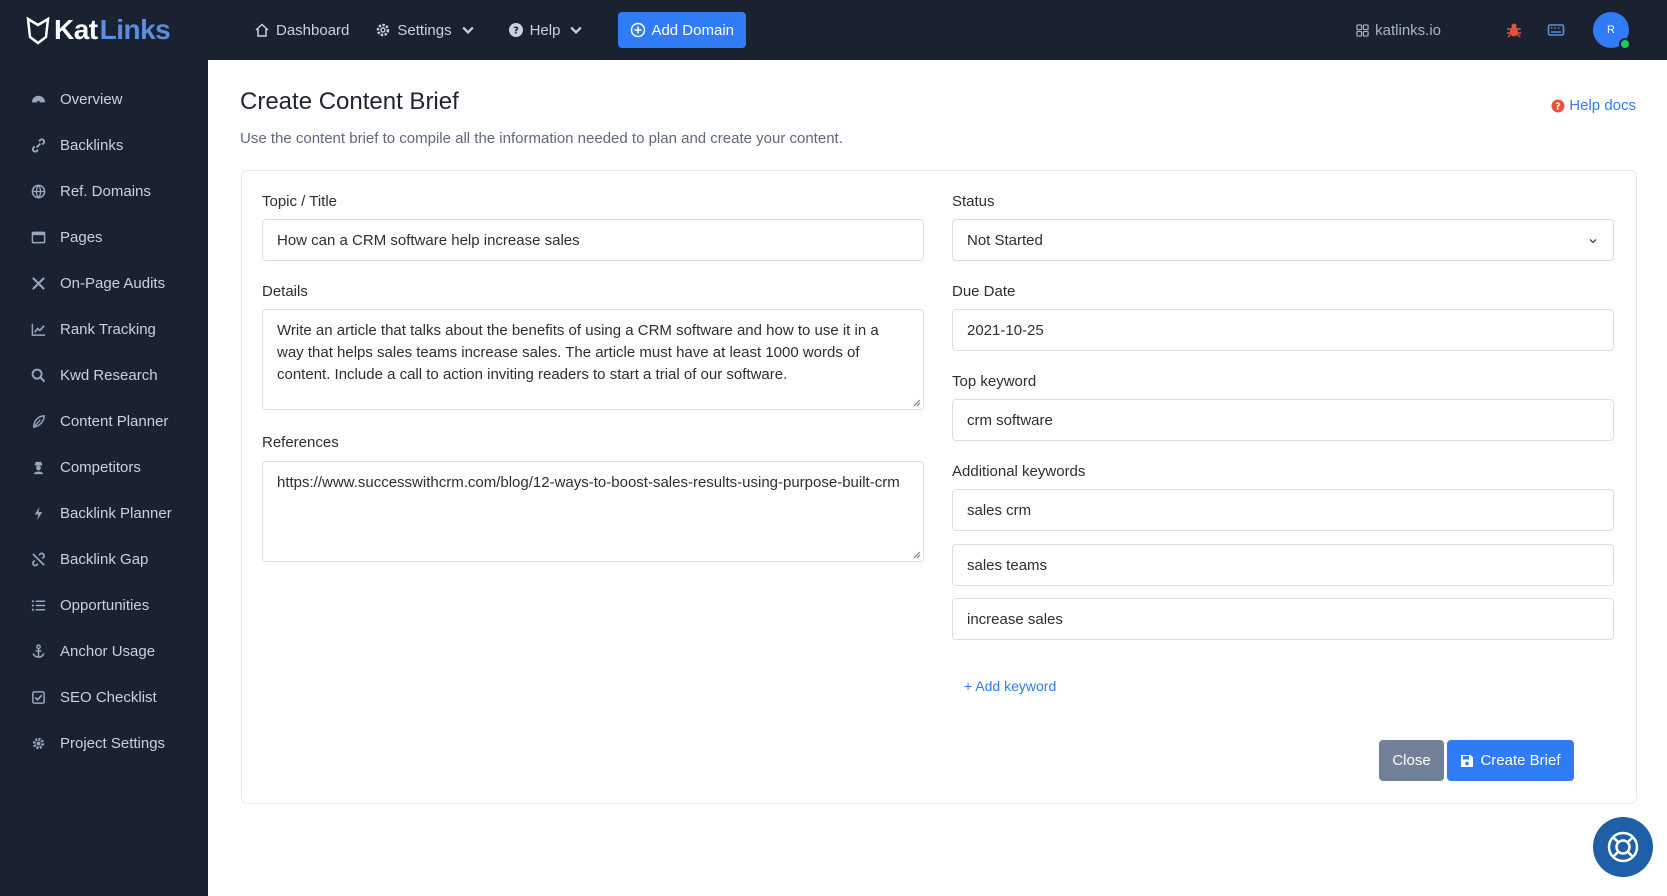 The width and height of the screenshot is (1667, 896). I want to click on sidebar-item-overview: Overview, so click(104, 99).